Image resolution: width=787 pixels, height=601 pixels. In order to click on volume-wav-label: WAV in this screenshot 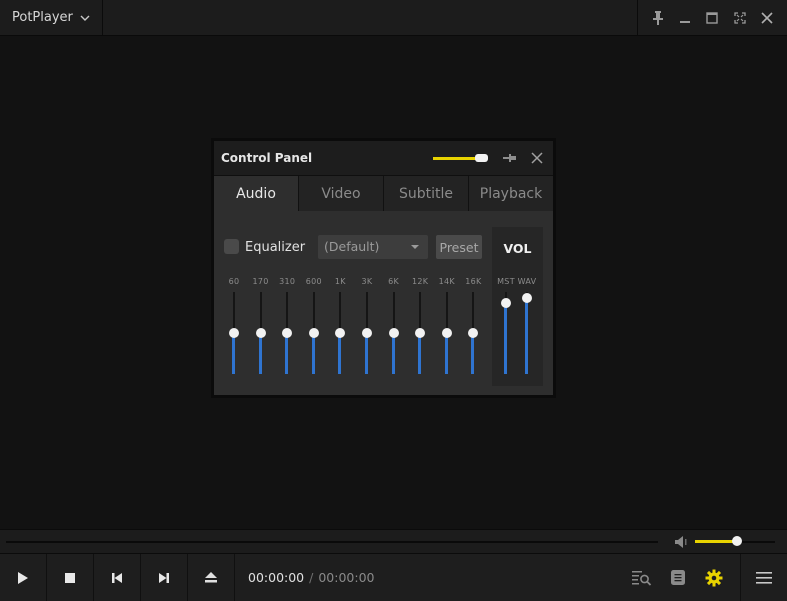, I will do `click(527, 281)`.